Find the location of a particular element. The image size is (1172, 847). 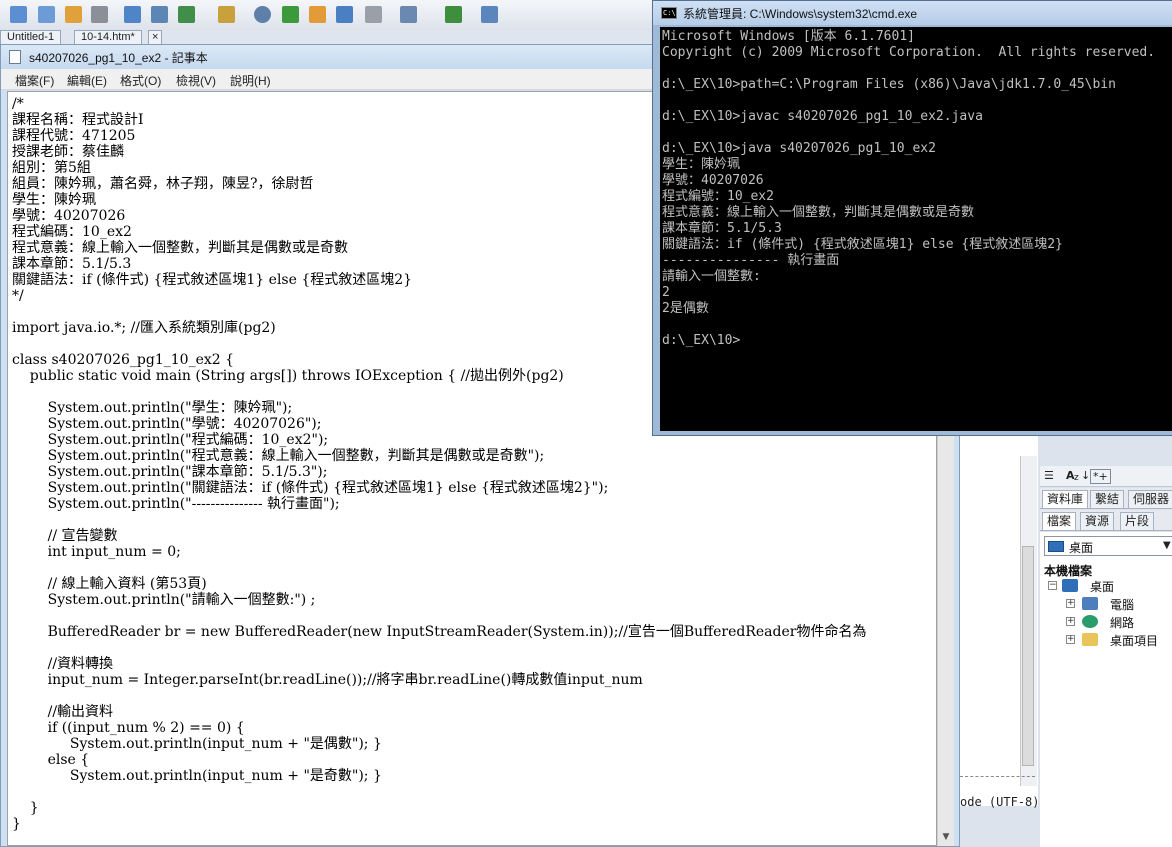

gear-icon is located at coordinates (262, 14).